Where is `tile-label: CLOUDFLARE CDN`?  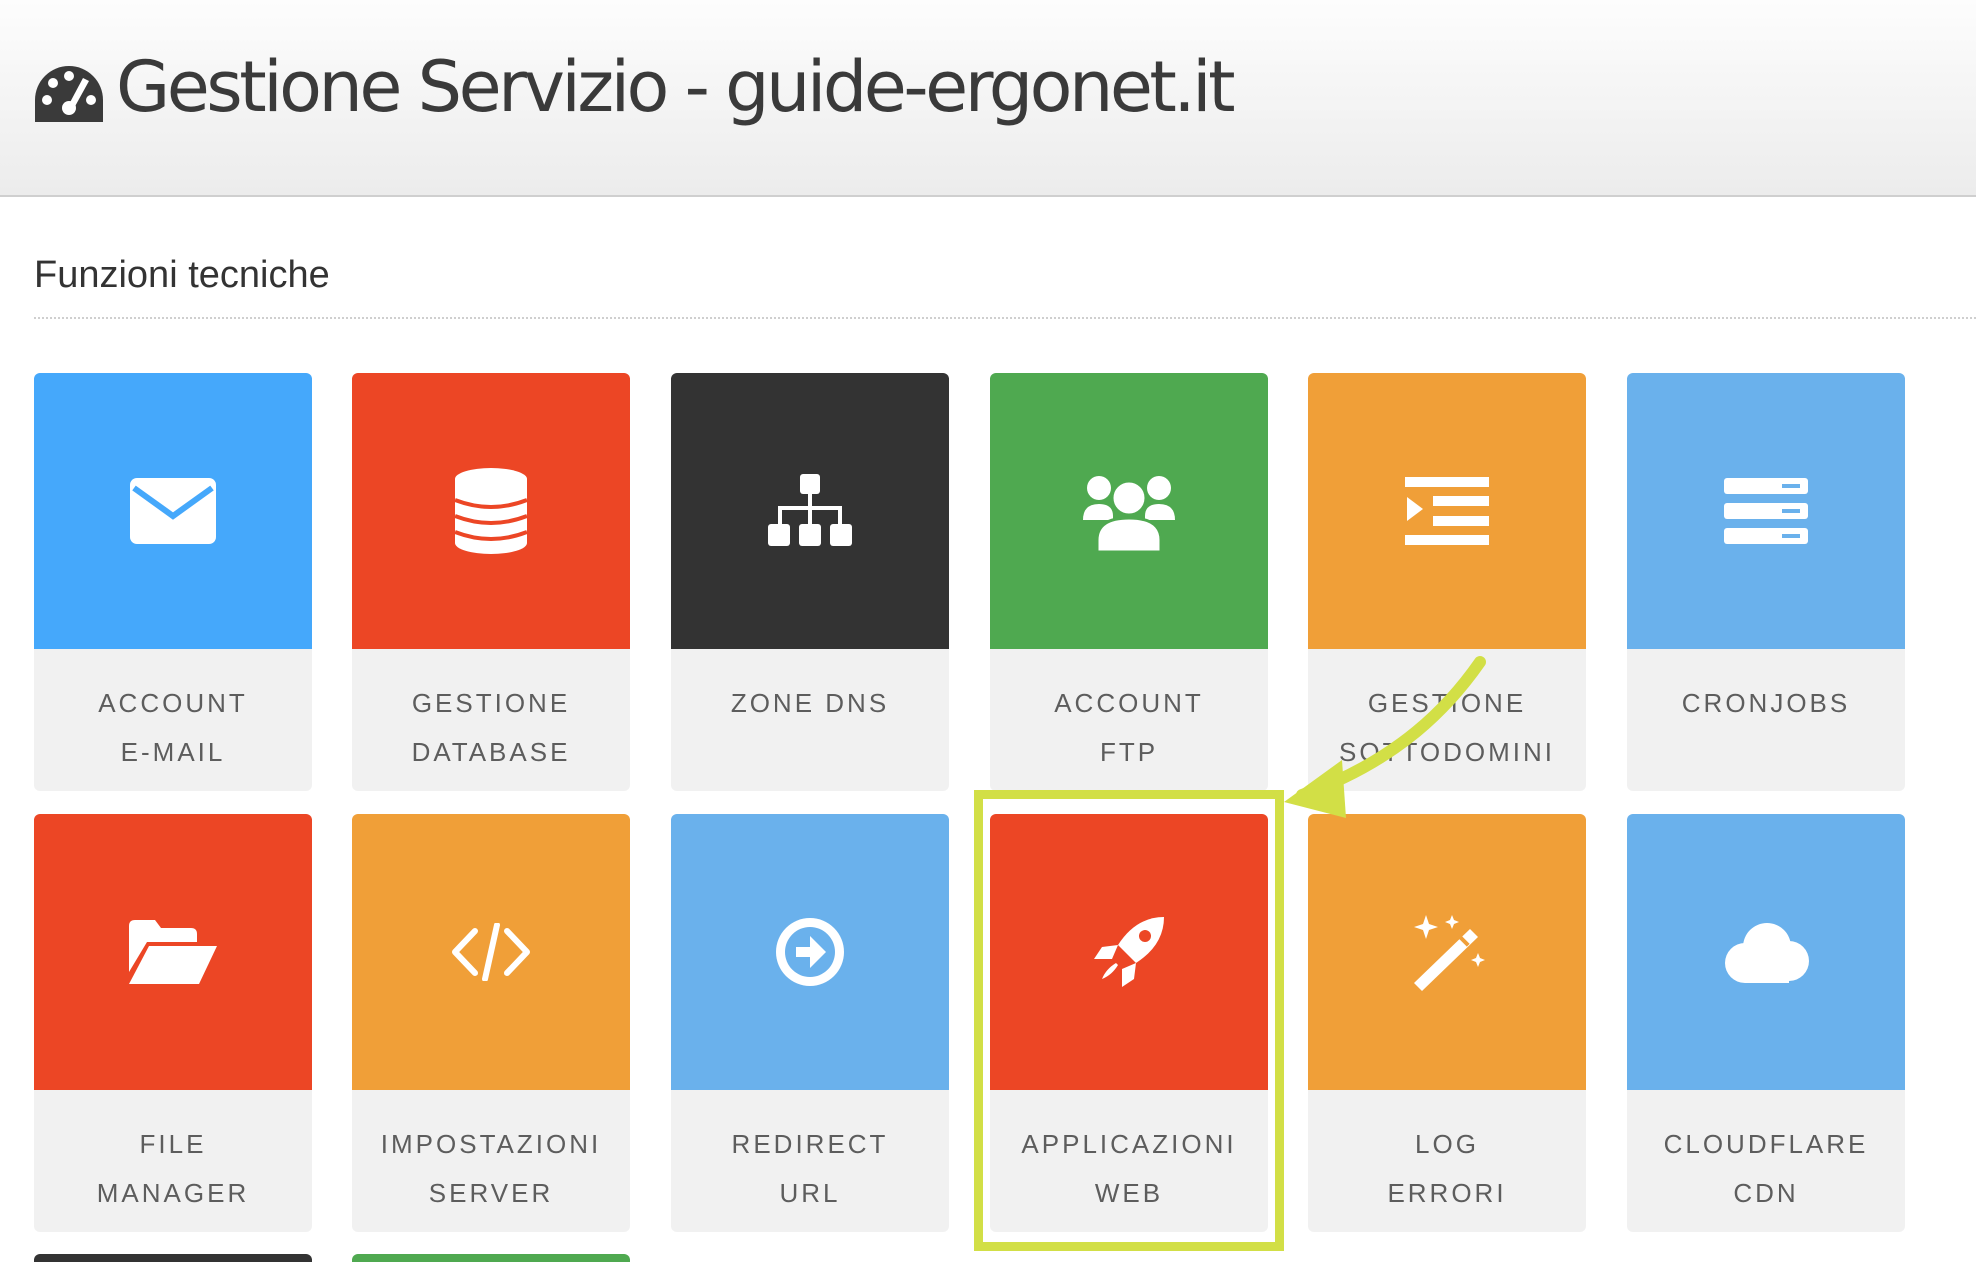 tile-label: CLOUDFLARE CDN is located at coordinates (1766, 1161).